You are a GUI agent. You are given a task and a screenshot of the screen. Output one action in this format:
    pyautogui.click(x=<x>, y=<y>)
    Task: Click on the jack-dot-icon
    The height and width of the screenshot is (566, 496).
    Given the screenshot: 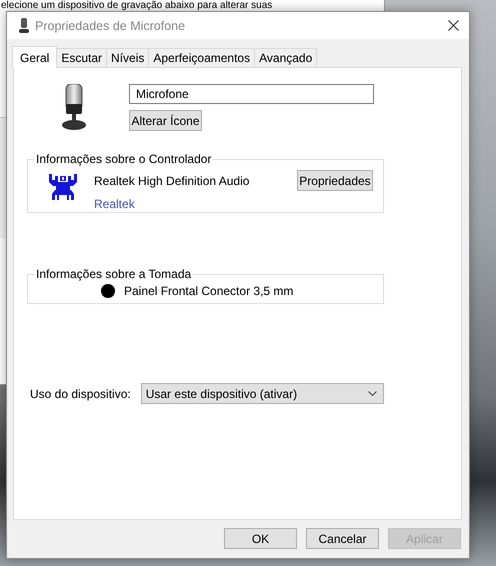 What is the action you would take?
    pyautogui.click(x=108, y=291)
    